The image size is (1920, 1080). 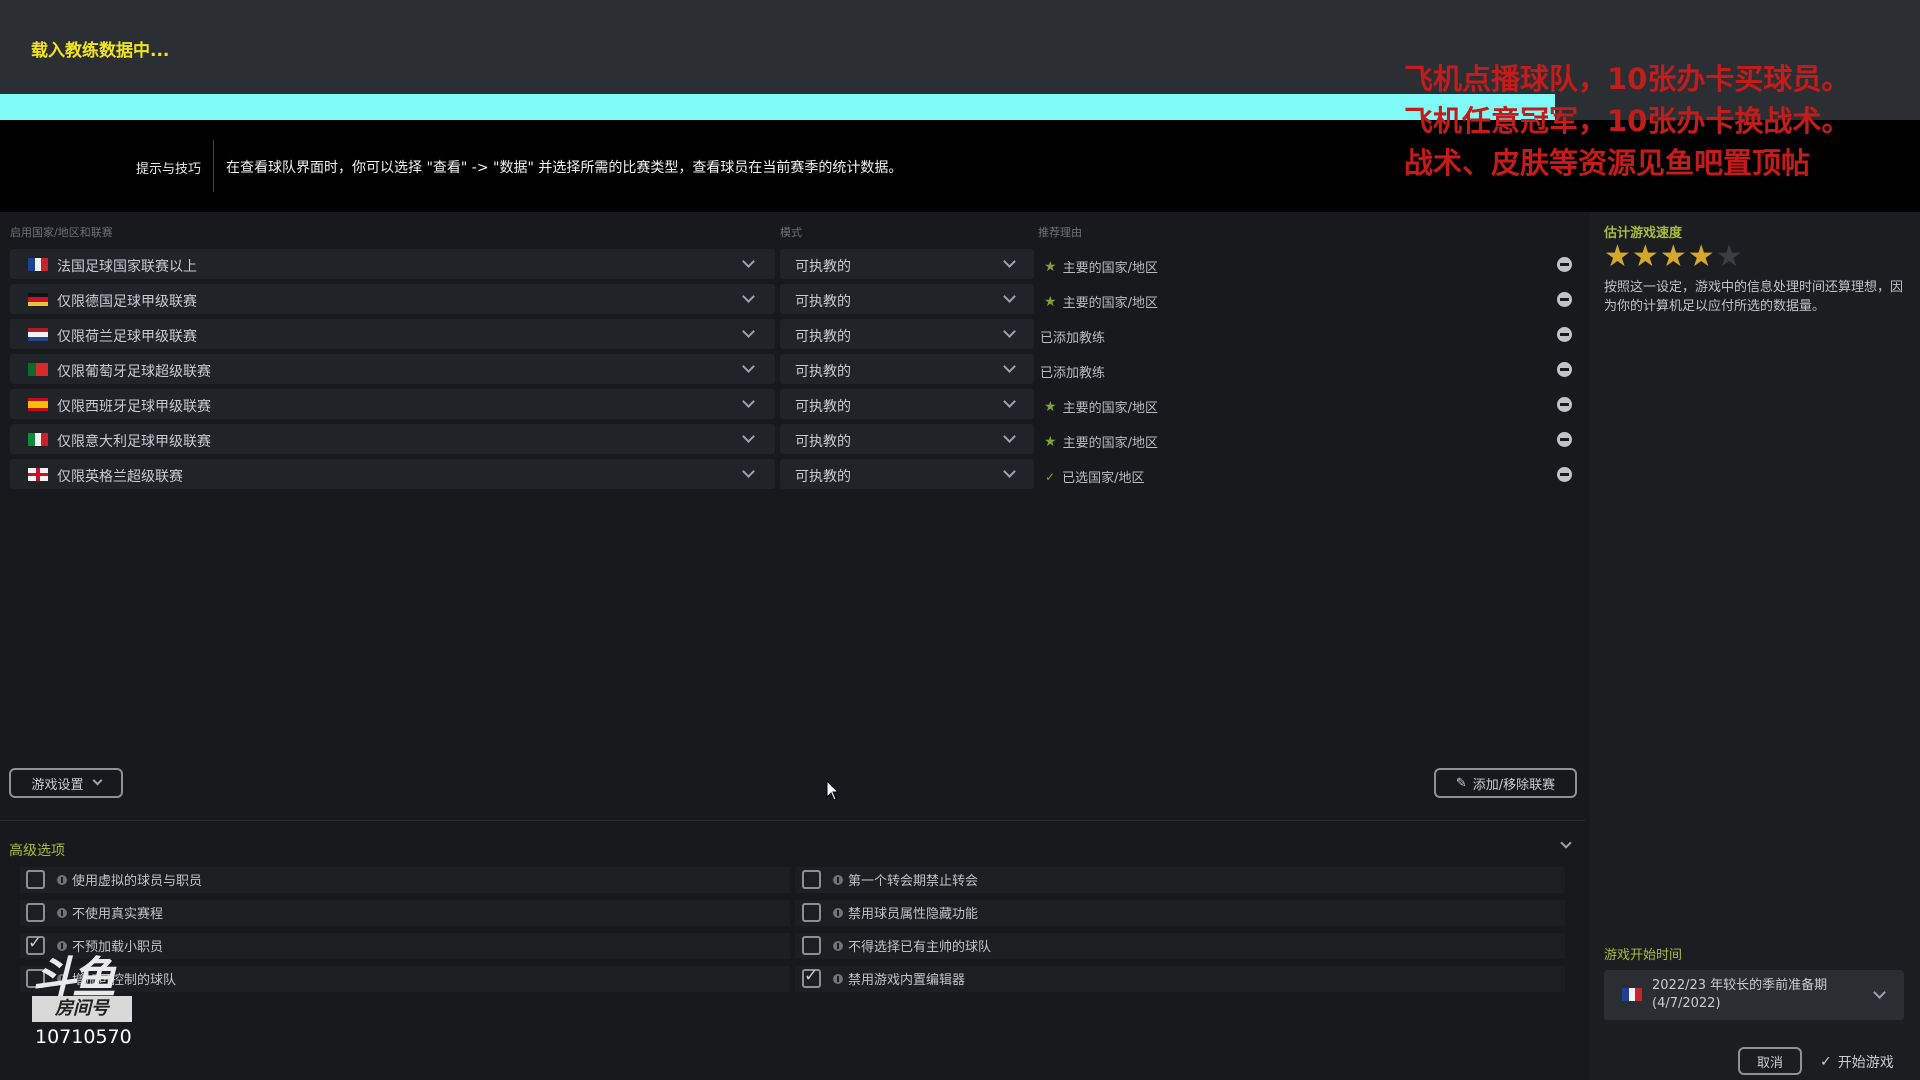 I want to click on recommendation-reason: ★ 主要的国家/地区, so click(x=1099, y=407).